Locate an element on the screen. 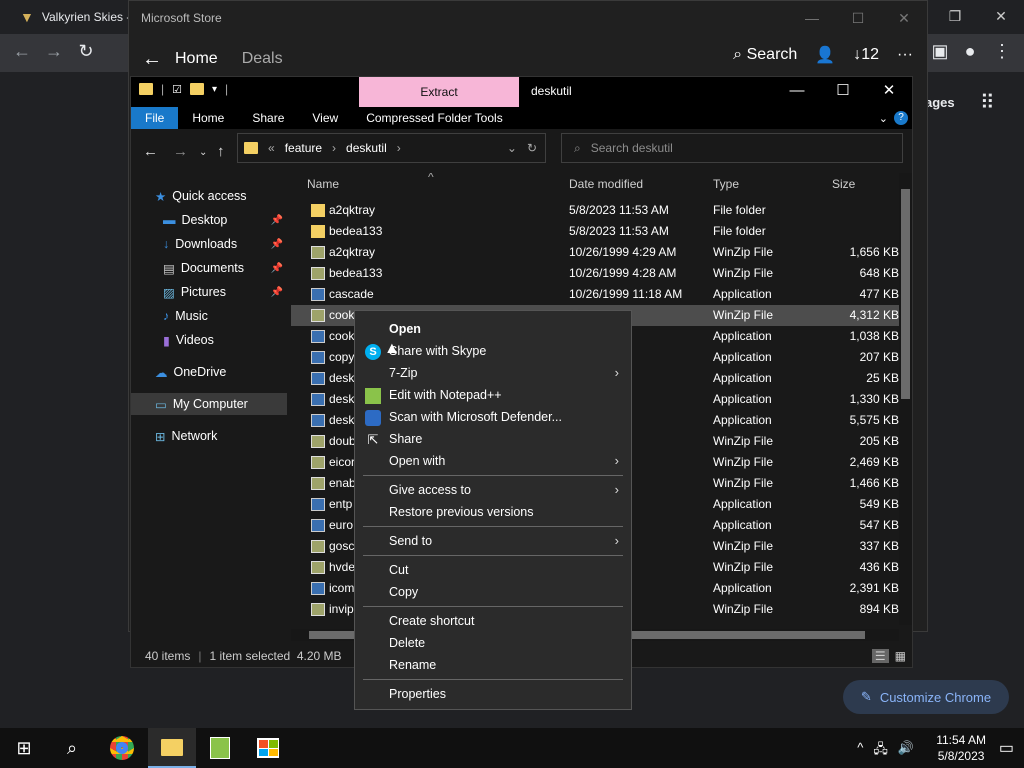 The image size is (1024, 768). column-header-name: Name is located at coordinates (323, 184).